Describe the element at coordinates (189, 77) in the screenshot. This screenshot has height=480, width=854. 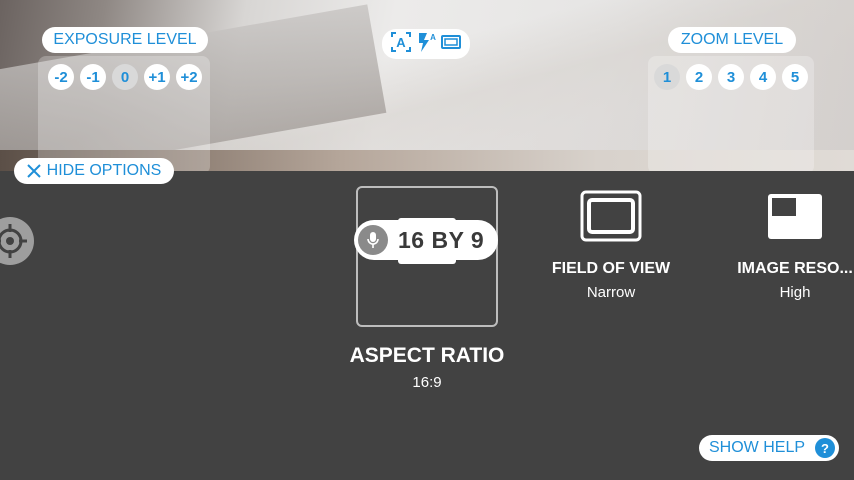
I see `exposure-level-option: +2` at that location.